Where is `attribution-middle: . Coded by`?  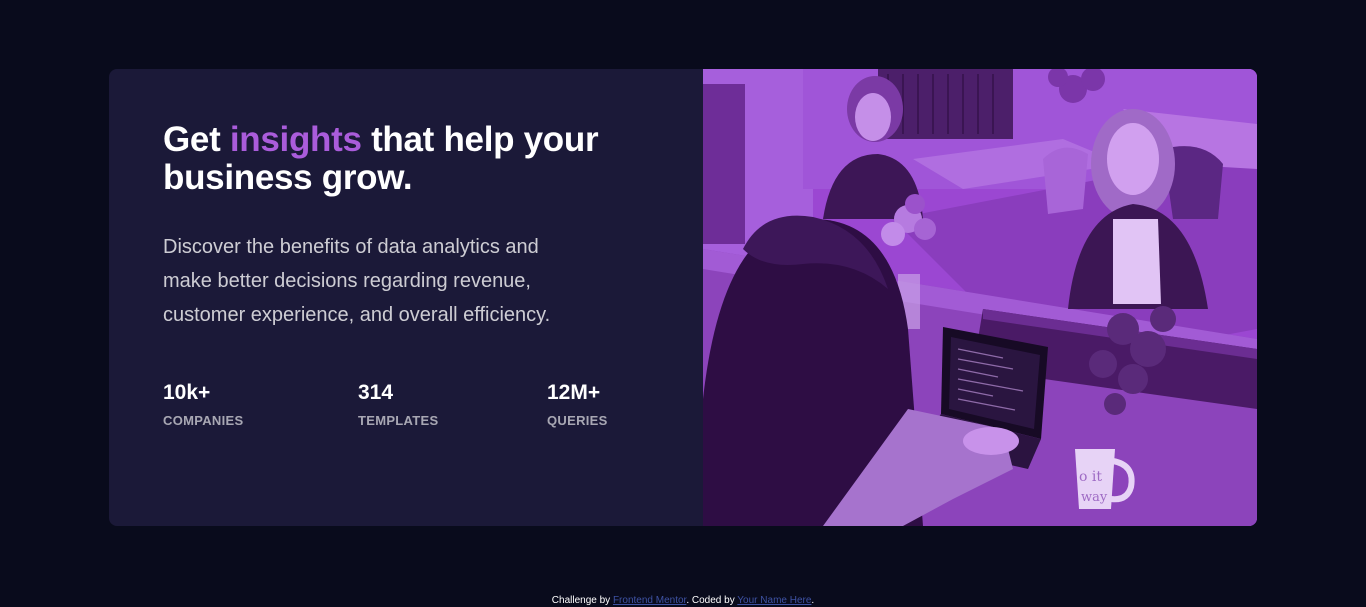 attribution-middle: . Coded by is located at coordinates (712, 600).